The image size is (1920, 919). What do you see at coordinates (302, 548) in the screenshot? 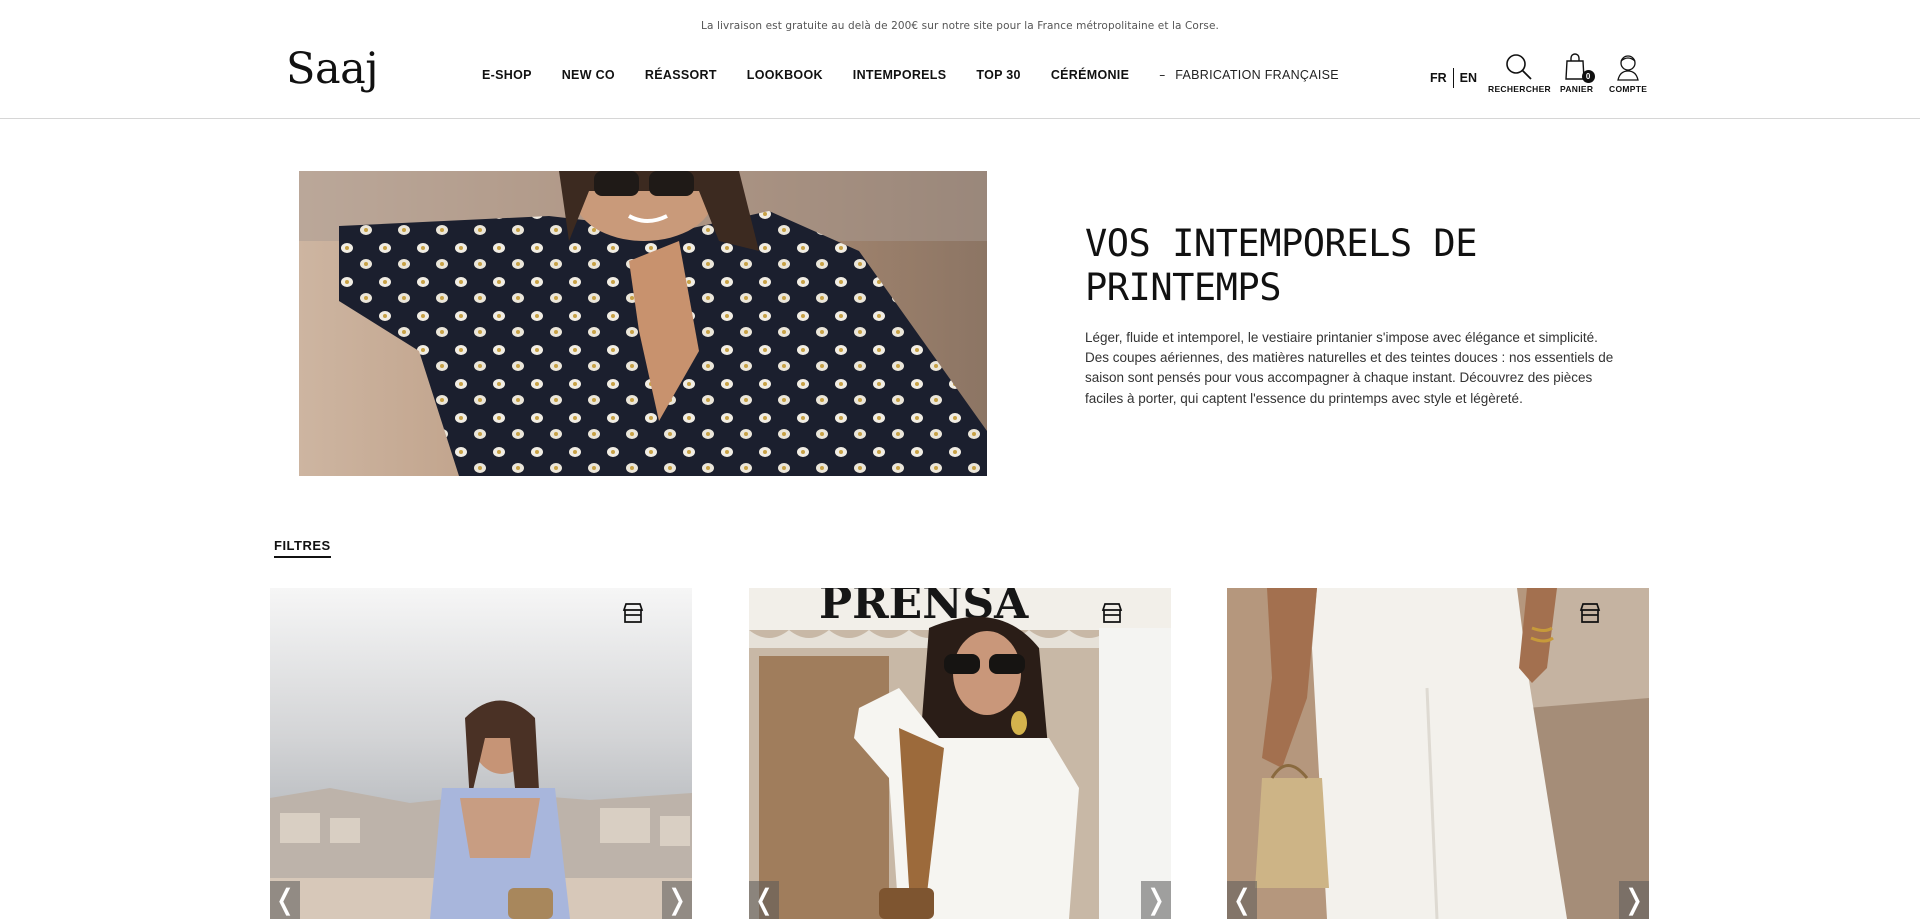
I see `filters-button: FILTRES` at bounding box center [302, 548].